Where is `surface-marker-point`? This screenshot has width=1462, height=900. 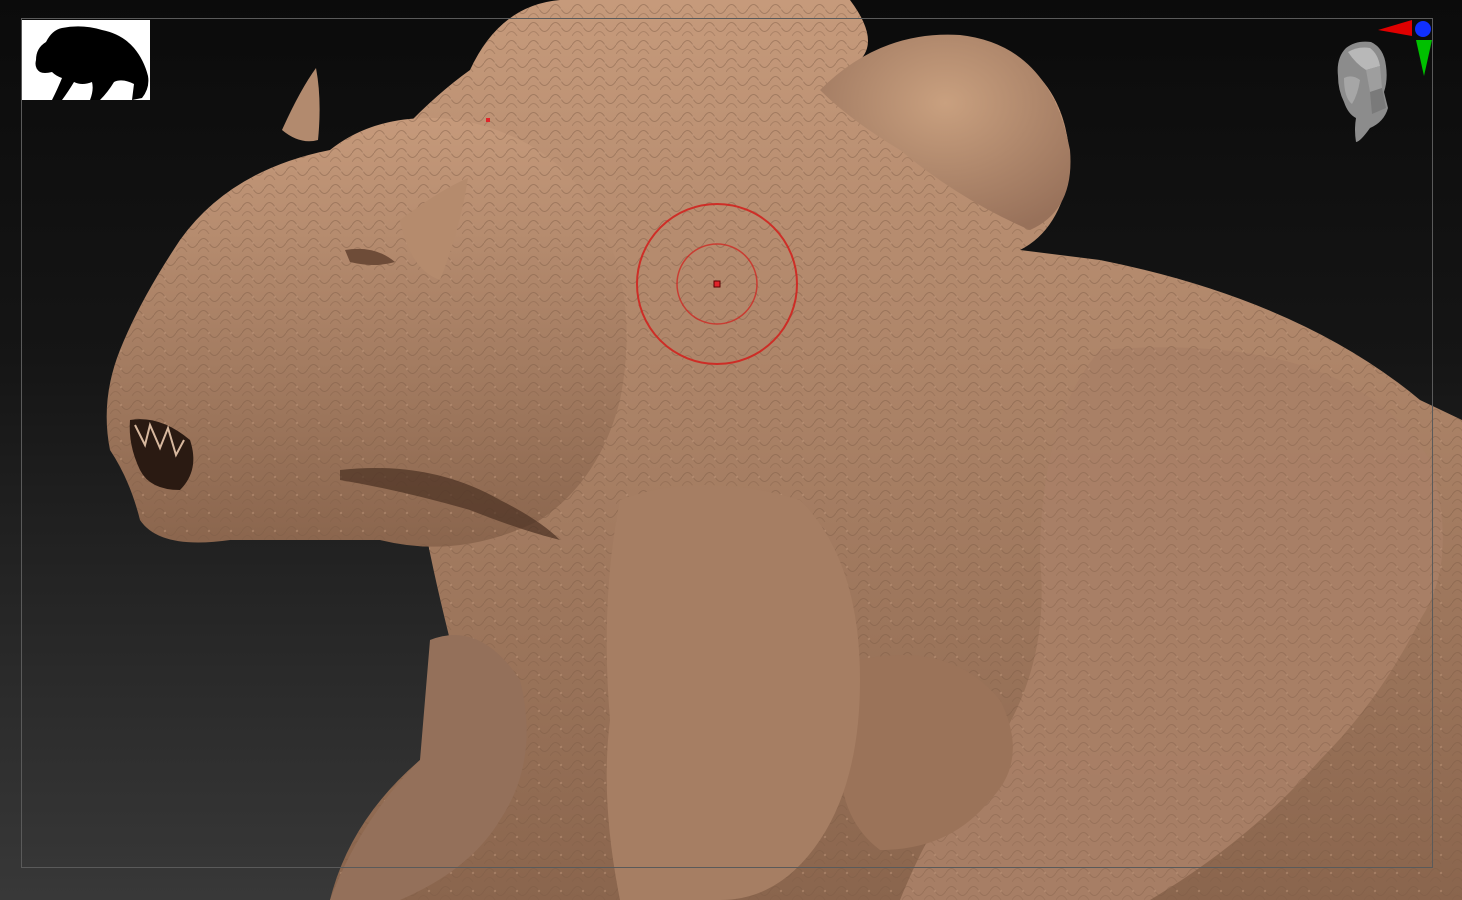
surface-marker-point is located at coordinates (488, 120).